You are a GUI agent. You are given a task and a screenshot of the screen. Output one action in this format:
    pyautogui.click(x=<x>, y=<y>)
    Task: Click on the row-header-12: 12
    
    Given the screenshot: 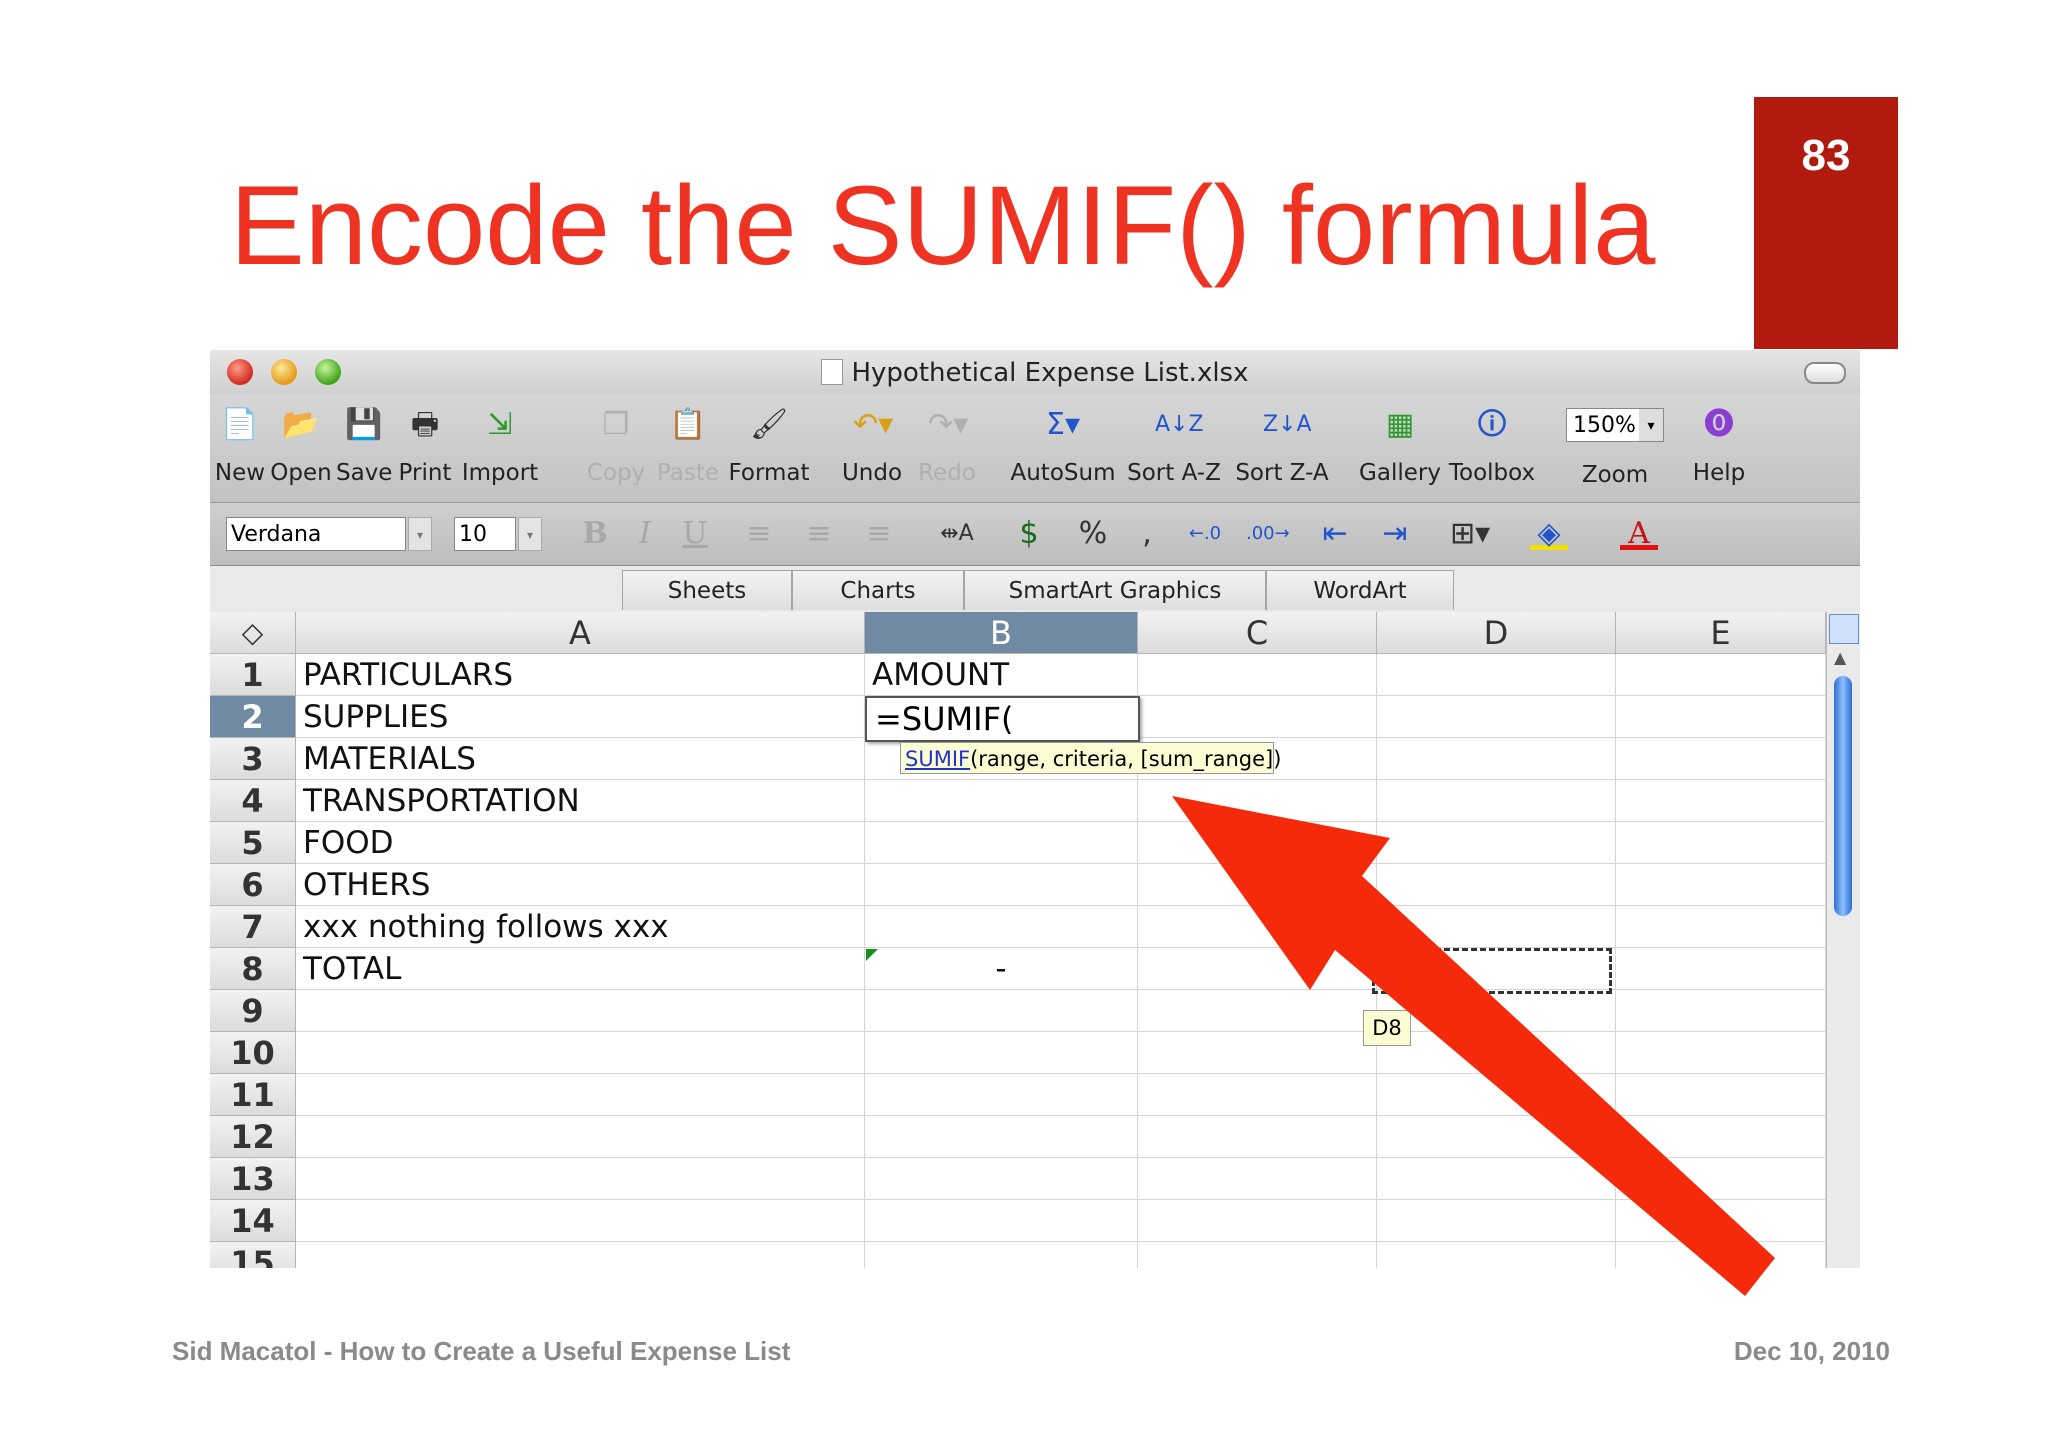 What is the action you would take?
    pyautogui.click(x=253, y=1137)
    